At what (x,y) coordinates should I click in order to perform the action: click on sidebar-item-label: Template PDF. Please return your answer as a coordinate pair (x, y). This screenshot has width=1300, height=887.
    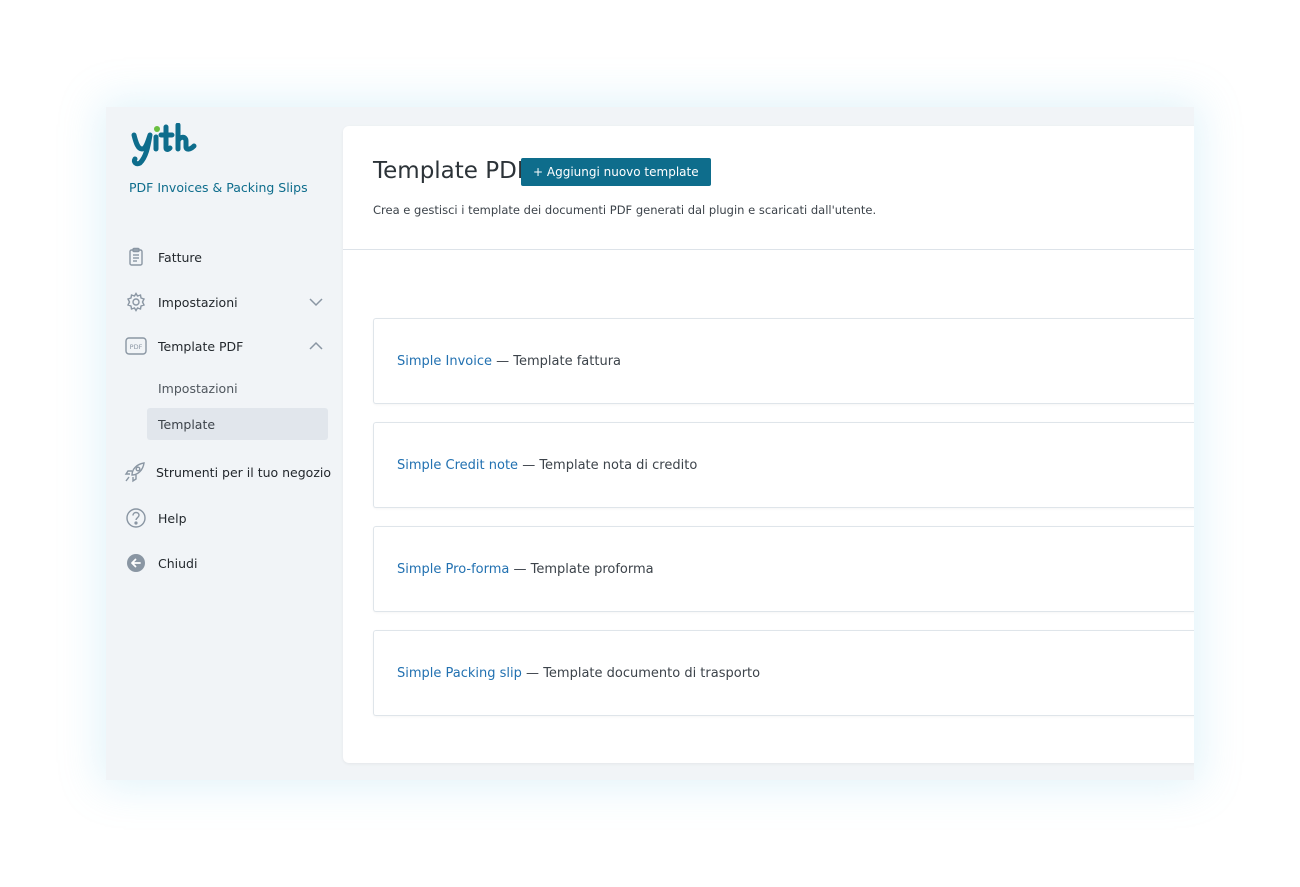
    Looking at the image, I should click on (201, 346).